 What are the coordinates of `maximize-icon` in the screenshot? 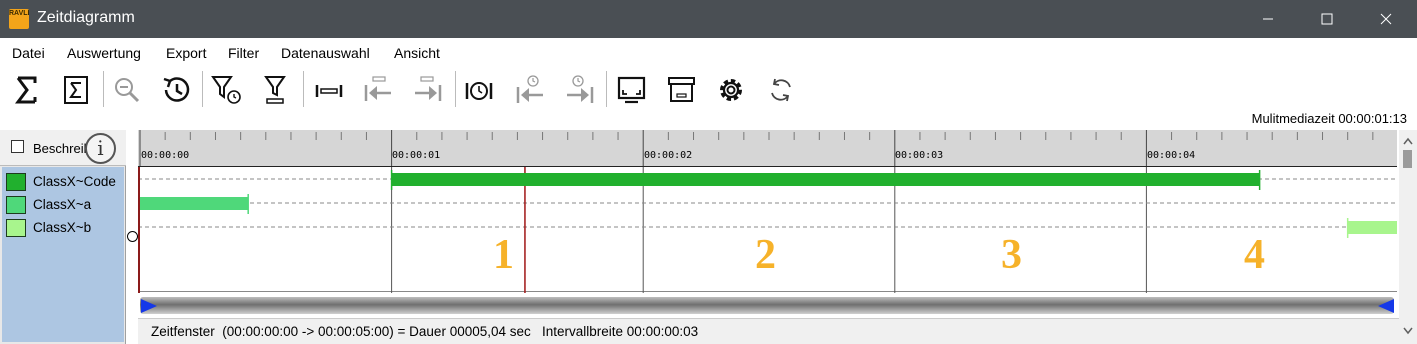 It's located at (1327, 19).